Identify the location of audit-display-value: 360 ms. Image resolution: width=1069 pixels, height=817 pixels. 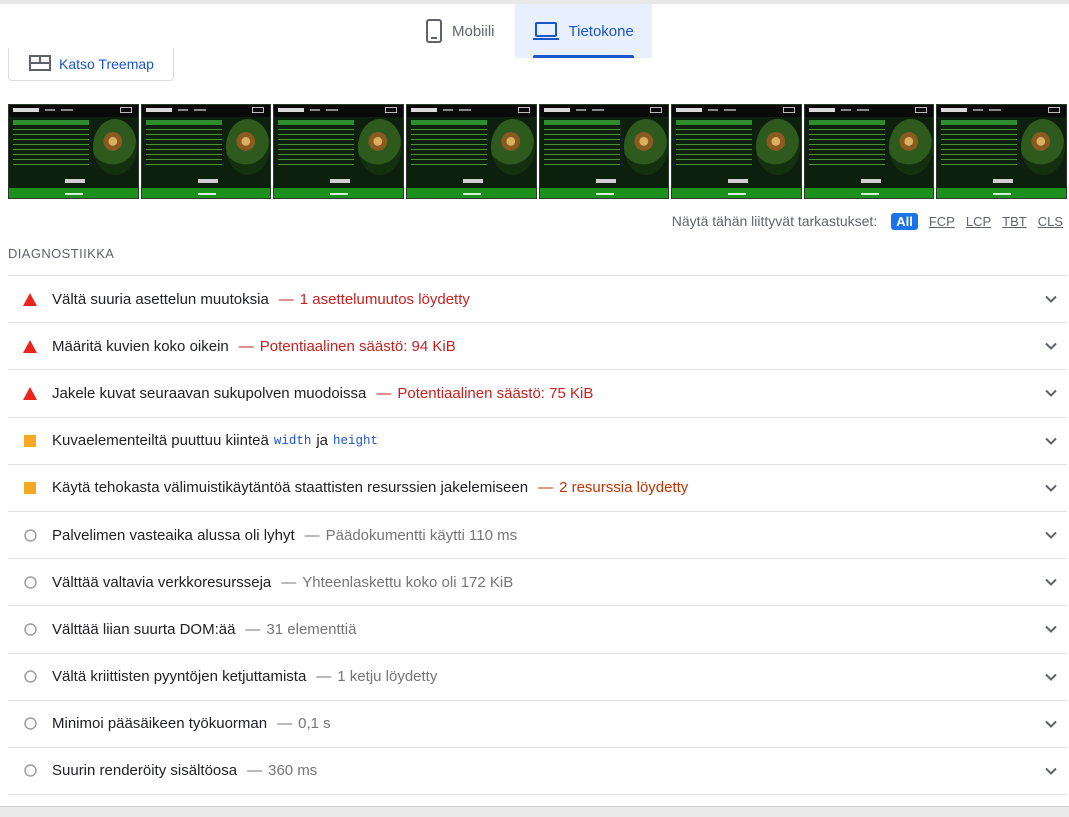
(293, 771).